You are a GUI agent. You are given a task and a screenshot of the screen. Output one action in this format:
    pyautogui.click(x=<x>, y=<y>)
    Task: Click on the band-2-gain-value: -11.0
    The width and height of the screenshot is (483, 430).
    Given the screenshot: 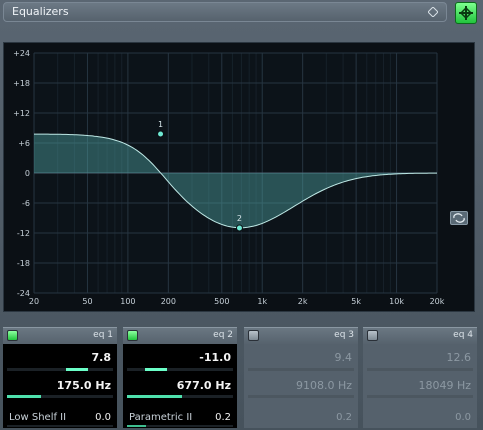 What is the action you would take?
    pyautogui.click(x=215, y=357)
    